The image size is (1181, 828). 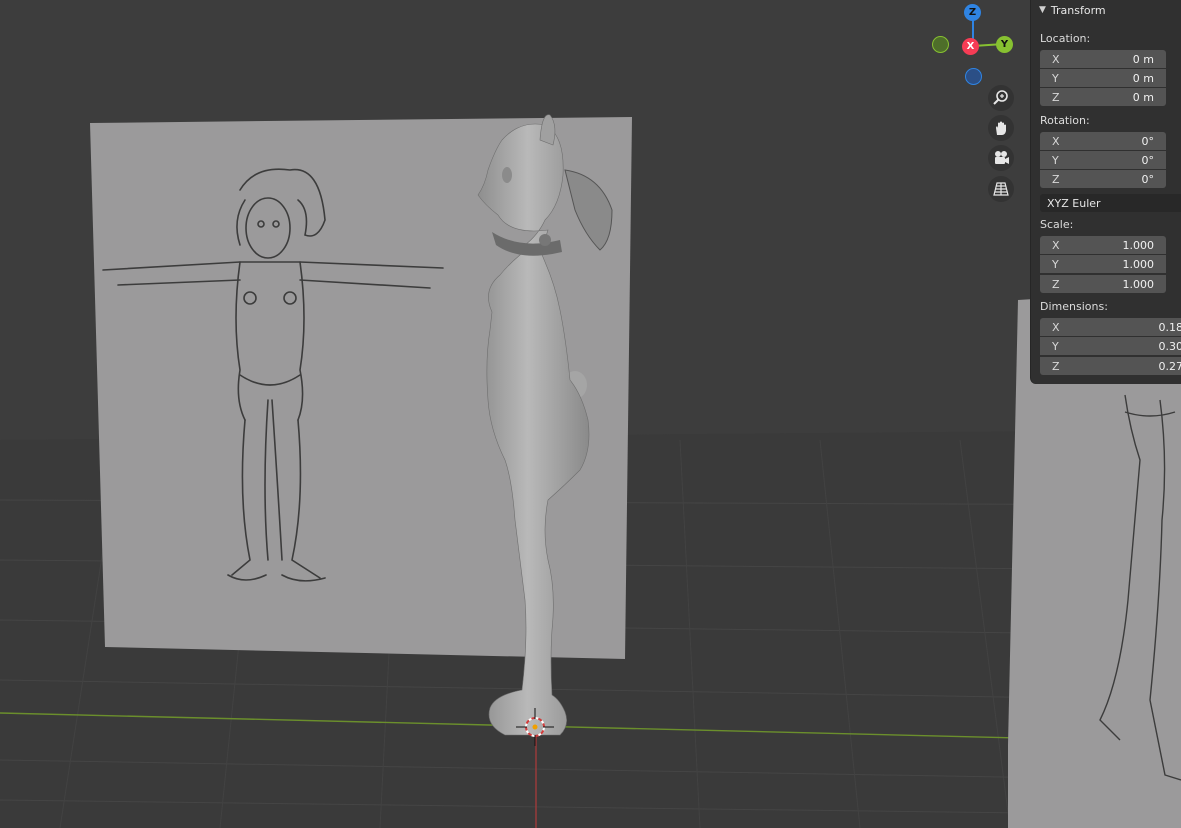 I want to click on scale-y-field: Y 1.000, so click(x=1103, y=264).